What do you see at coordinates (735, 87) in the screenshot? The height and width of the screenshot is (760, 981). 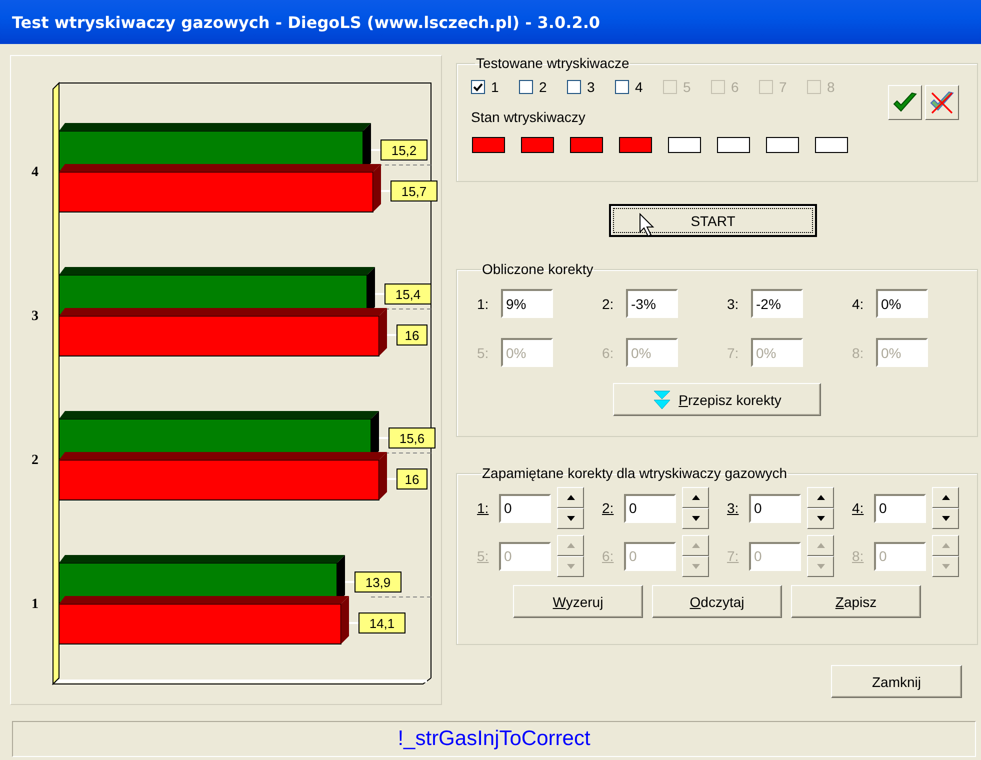 I see `checkbox-label: 6` at bounding box center [735, 87].